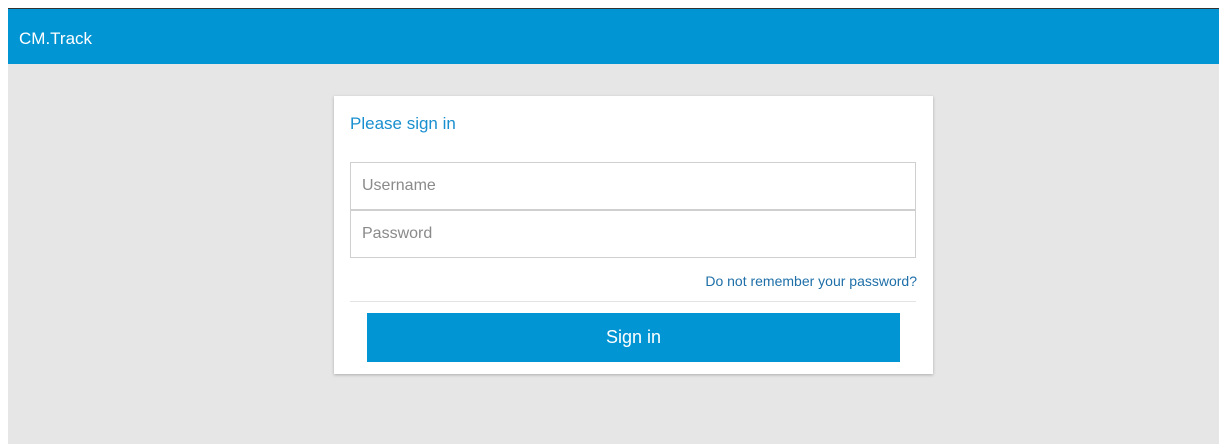  What do you see at coordinates (55, 39) in the screenshot?
I see `app-brand: CM.Track` at bounding box center [55, 39].